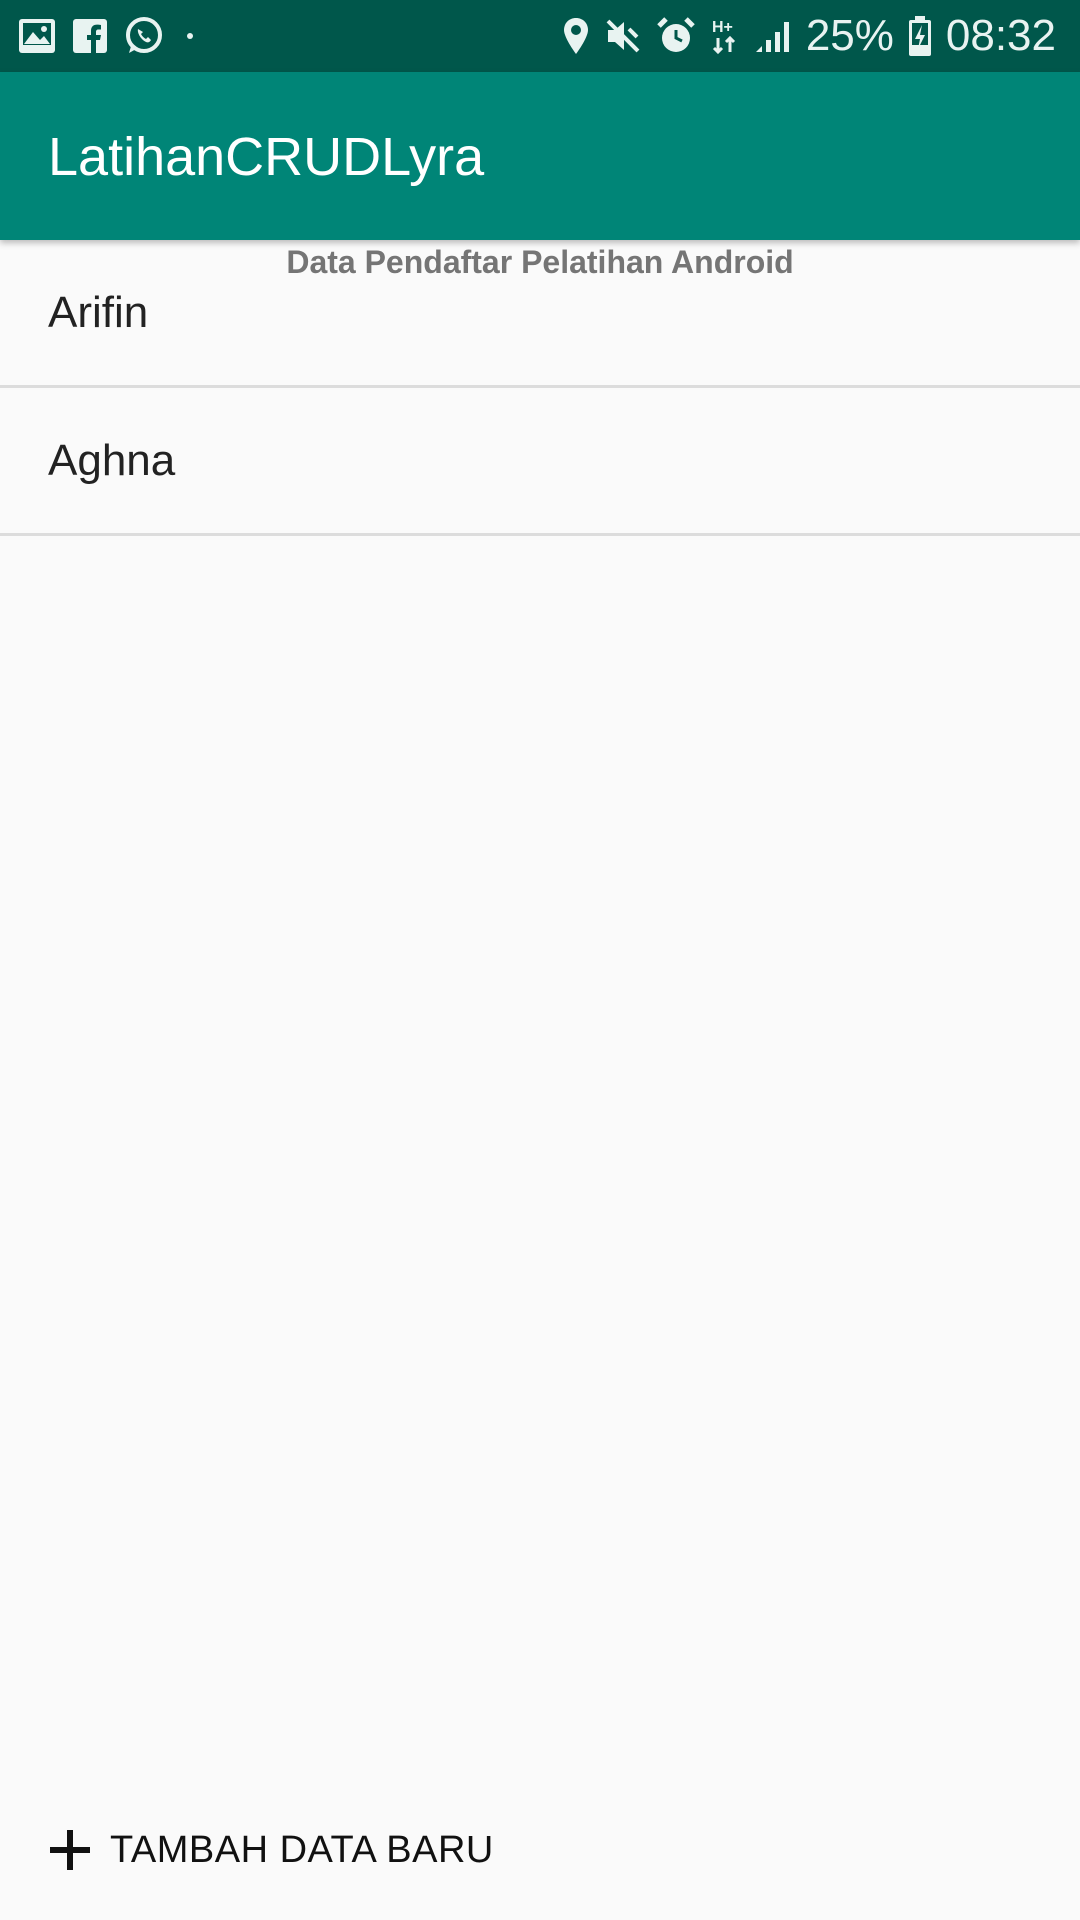  What do you see at coordinates (540, 262) in the screenshot?
I see `list-subtitle: Data Pendaftar Pelatihan Android` at bounding box center [540, 262].